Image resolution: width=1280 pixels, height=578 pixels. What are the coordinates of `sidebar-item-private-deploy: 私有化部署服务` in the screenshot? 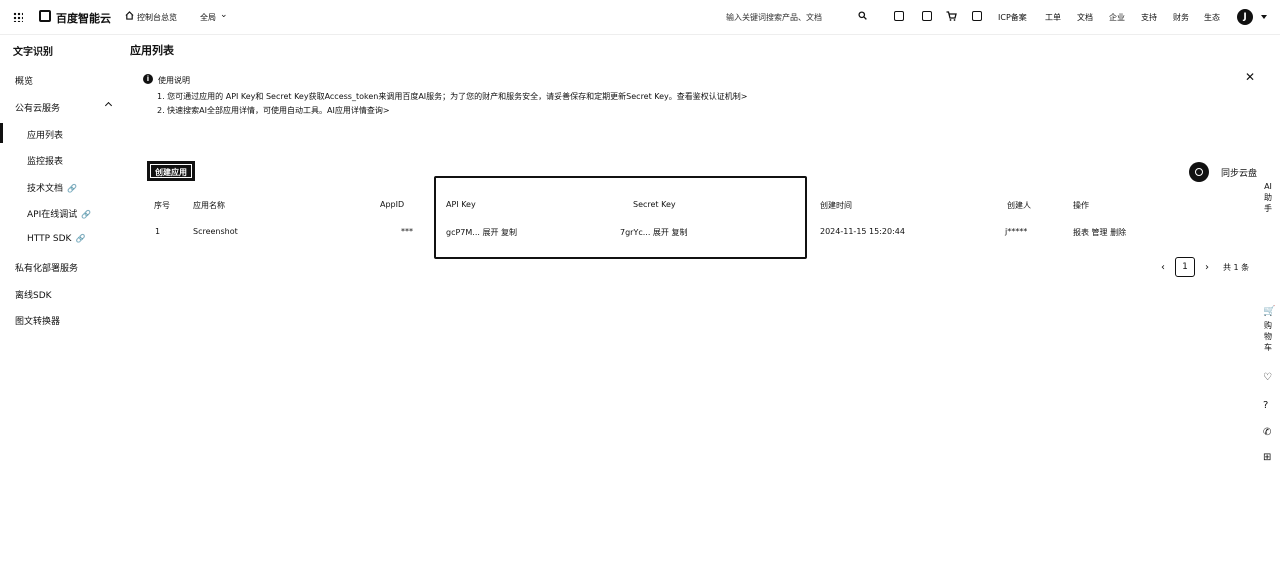 It's located at (46, 267).